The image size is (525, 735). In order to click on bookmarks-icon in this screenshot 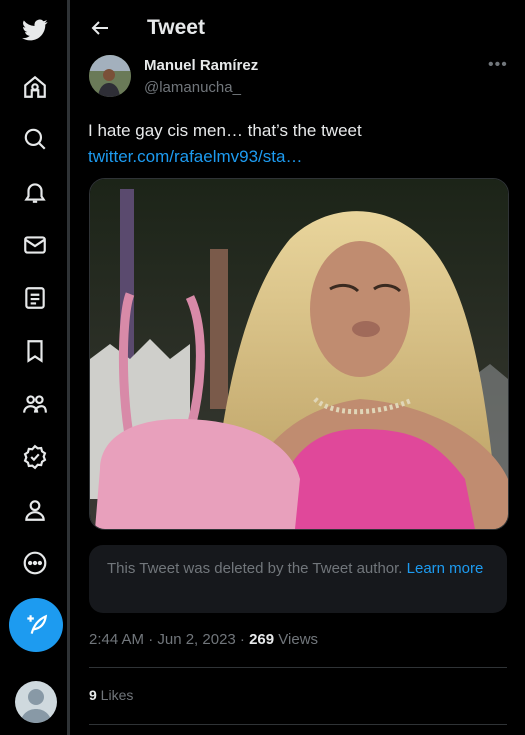, I will do `click(35, 351)`.